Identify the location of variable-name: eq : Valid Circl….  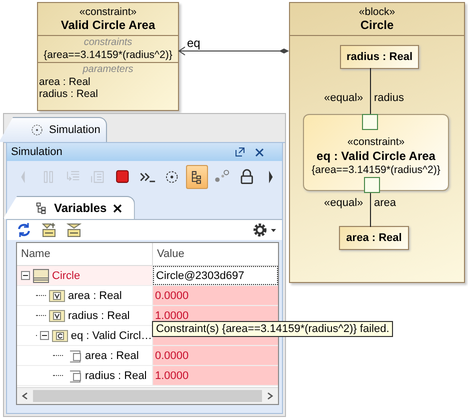
(111, 336).